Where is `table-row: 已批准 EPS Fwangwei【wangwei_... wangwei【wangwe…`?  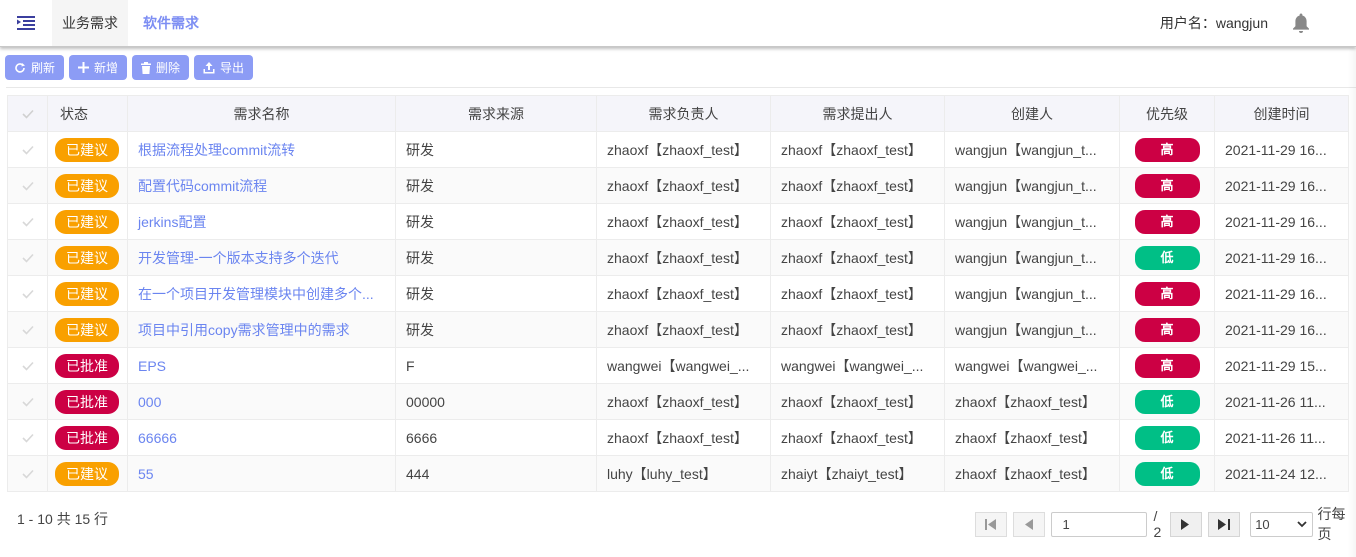 table-row: 已批准 EPS Fwangwei【wangwei_... wangwei【wangwe… is located at coordinates (678, 365).